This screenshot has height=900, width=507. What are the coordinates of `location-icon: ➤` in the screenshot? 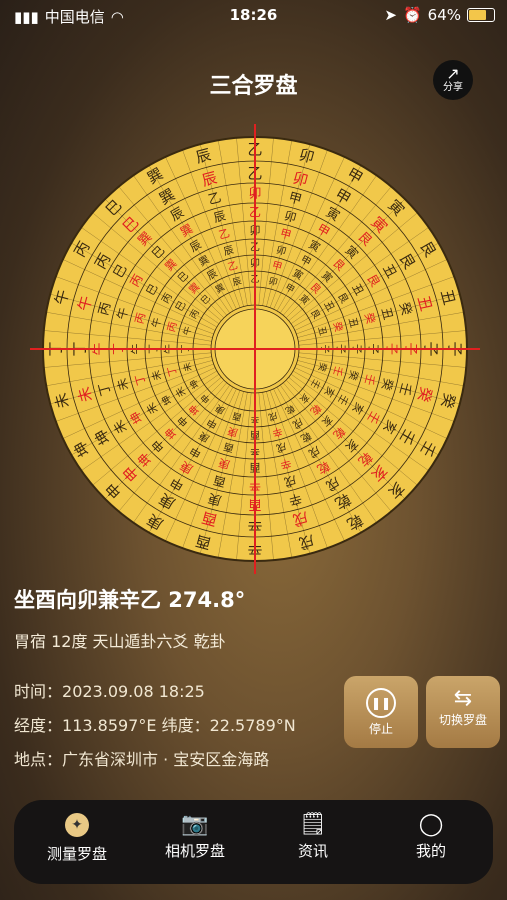 It's located at (390, 15).